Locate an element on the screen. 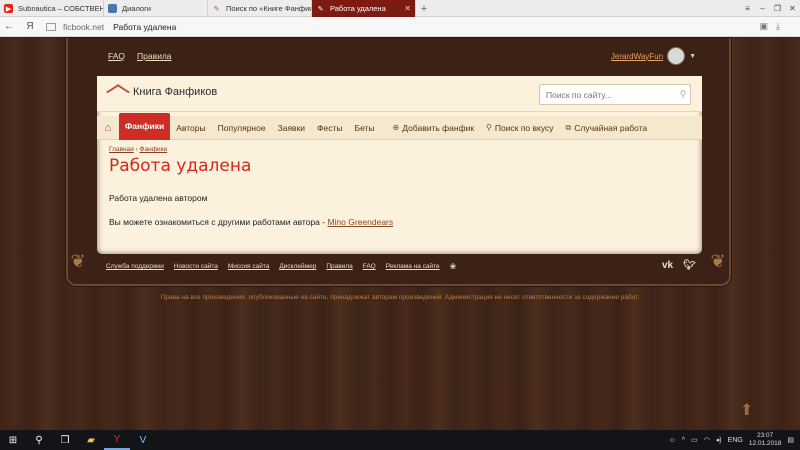 Image resolution: width=800 pixels, height=450 pixels. avatar is located at coordinates (676, 56).